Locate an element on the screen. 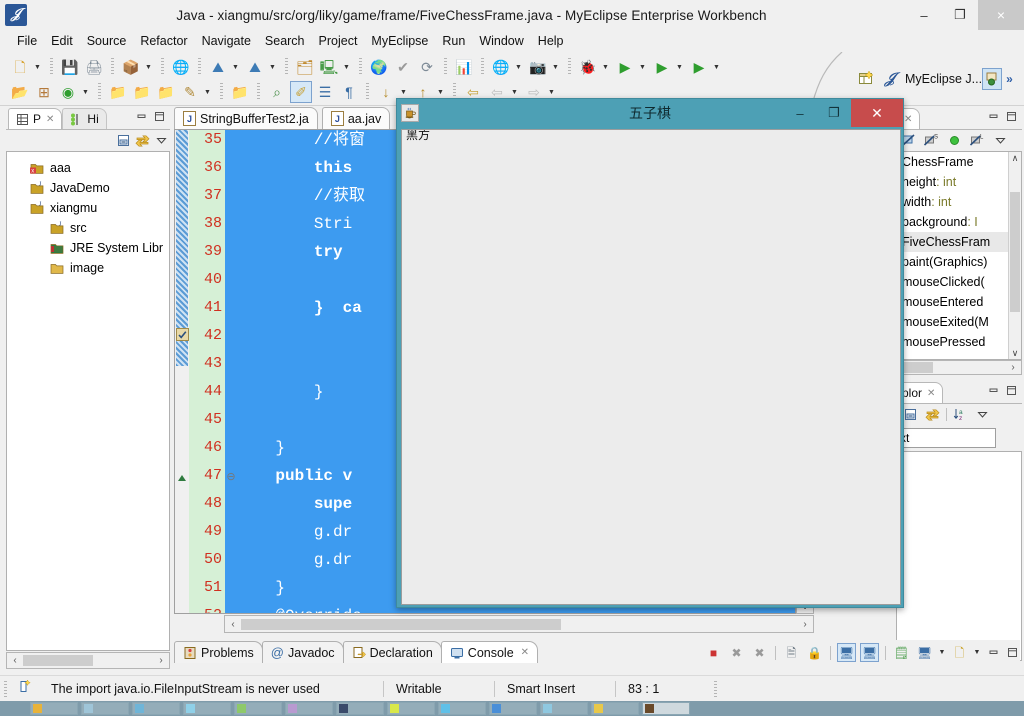  code-line: } ca is located at coordinates (299, 308).